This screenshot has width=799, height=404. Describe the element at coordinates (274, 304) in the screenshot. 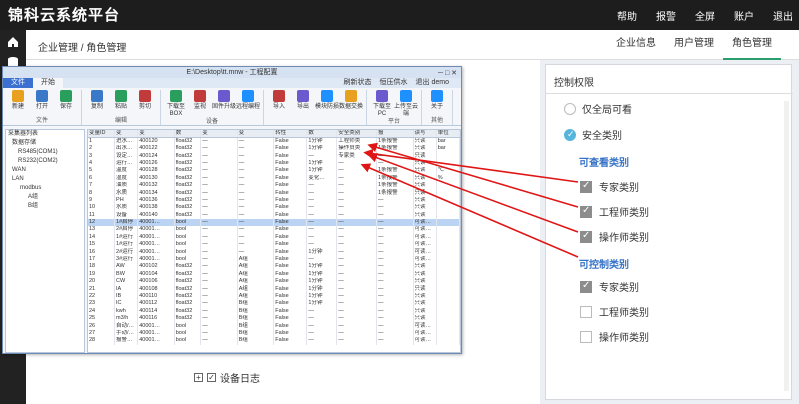

I see `table-row: 23 IC 400112 float32— B组 False 1分钟 — — 只读` at that location.